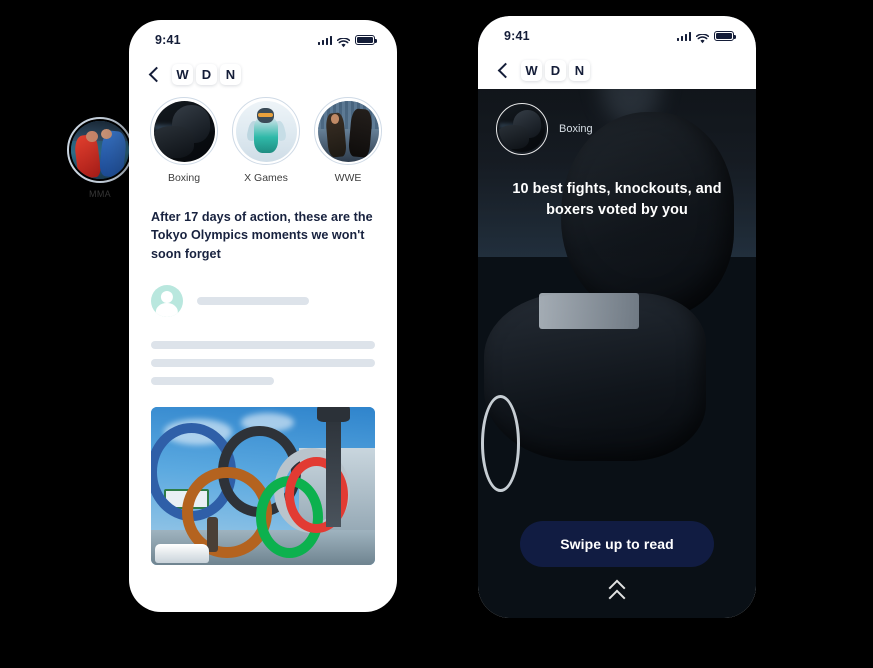 The width and height of the screenshot is (873, 668). Describe the element at coordinates (348, 178) in the screenshot. I see `story-label: WWE` at that location.